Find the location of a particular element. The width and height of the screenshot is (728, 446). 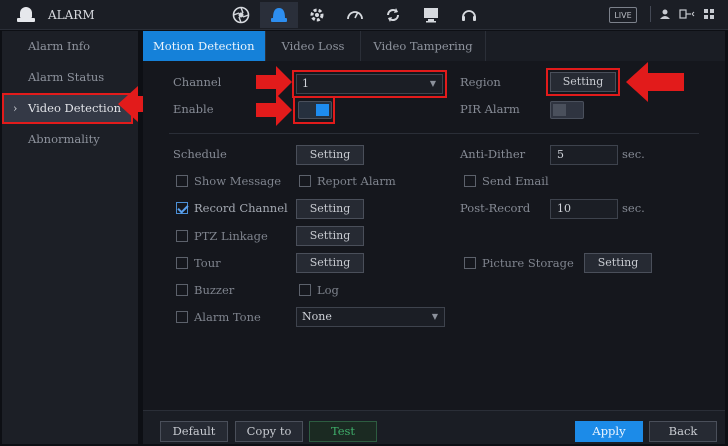

sidebar-item-video-detection: › Video Detection is located at coordinates (67, 108).